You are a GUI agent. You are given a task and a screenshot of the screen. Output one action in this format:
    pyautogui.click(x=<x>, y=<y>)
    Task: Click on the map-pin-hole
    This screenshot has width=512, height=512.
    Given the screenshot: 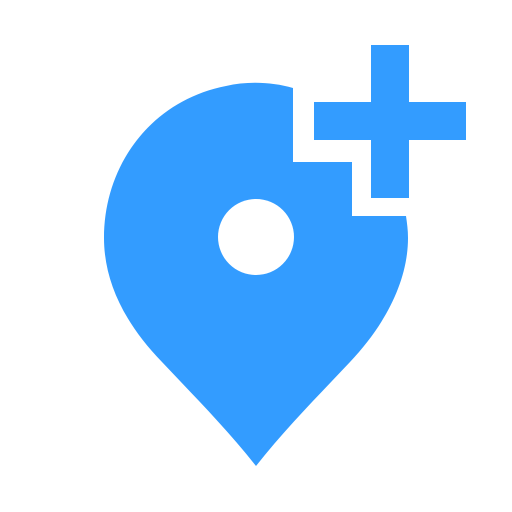 What is the action you would take?
    pyautogui.click(x=256, y=237)
    